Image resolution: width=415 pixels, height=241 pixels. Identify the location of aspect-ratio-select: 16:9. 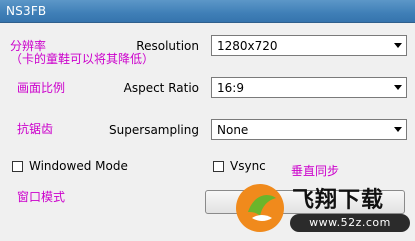
(309, 87).